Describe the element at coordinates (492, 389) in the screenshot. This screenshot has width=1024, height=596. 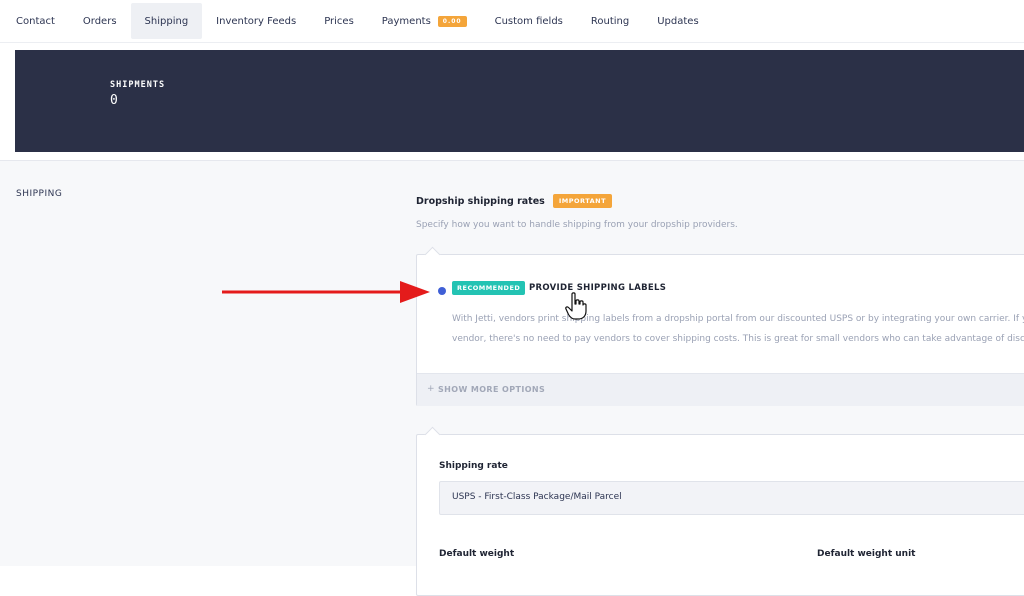
I see `show-more-options-label: SHOW MORE OPTIONS` at that location.